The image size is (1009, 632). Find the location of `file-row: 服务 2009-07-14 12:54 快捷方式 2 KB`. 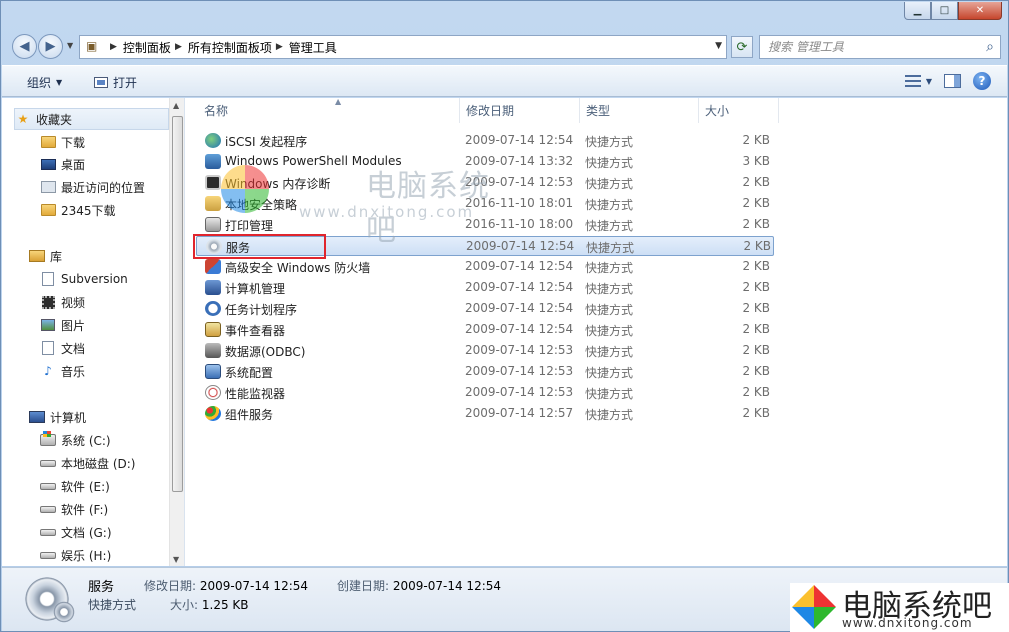

file-row: 服务 2009-07-14 12:54 快捷方式 2 KB is located at coordinates (485, 246).